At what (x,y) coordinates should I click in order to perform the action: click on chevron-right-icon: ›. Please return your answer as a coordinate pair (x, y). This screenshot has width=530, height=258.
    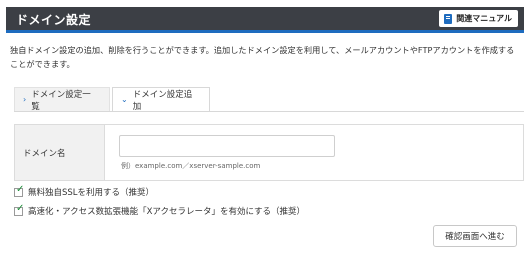
    Looking at the image, I should click on (25, 99).